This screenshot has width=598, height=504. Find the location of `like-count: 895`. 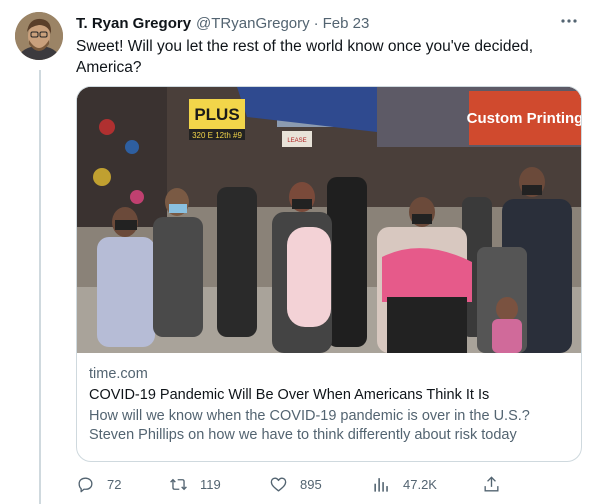

like-count: 895 is located at coordinates (311, 484).